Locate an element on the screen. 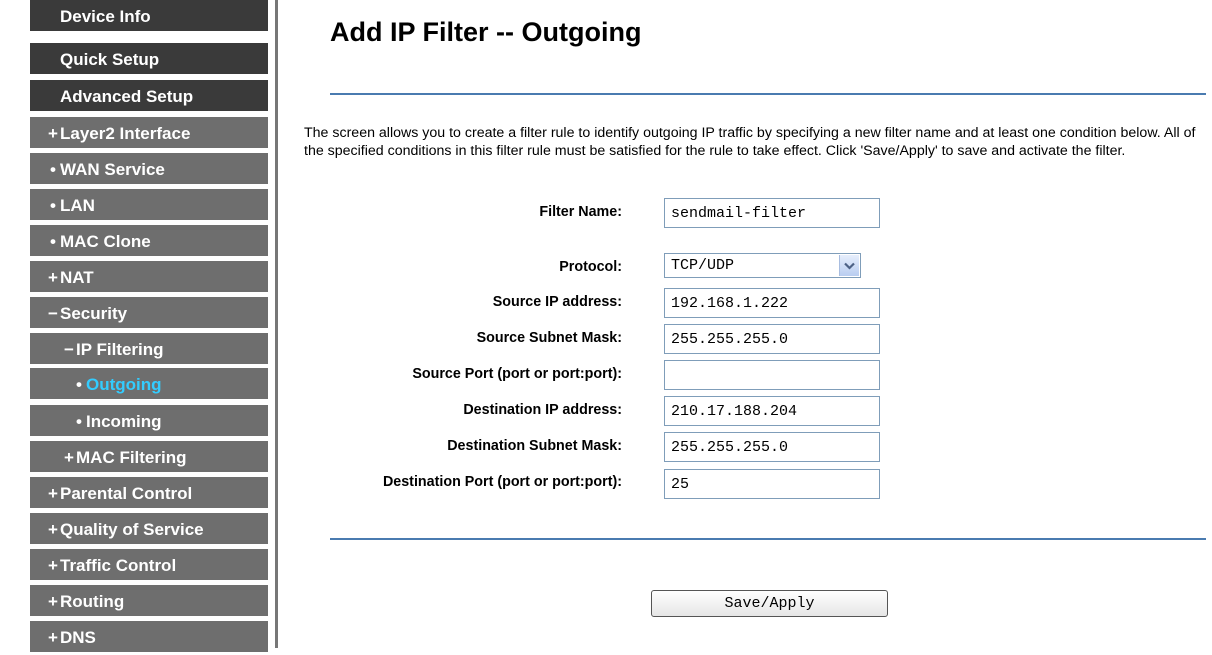 The height and width of the screenshot is (655, 1212). sidebar-item-label: Security is located at coordinates (94, 313).